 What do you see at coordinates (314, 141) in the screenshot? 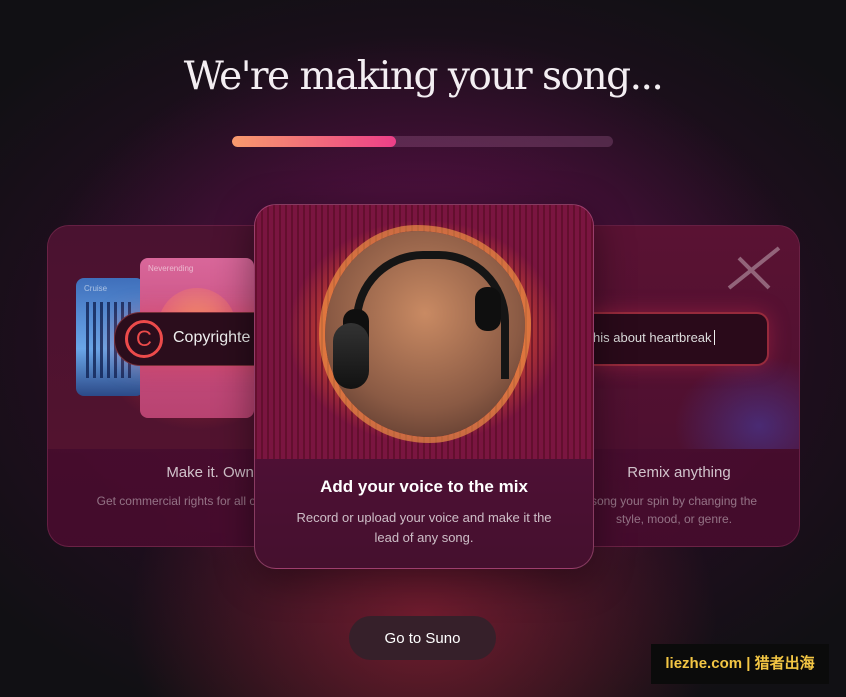
I see `progress-fill` at bounding box center [314, 141].